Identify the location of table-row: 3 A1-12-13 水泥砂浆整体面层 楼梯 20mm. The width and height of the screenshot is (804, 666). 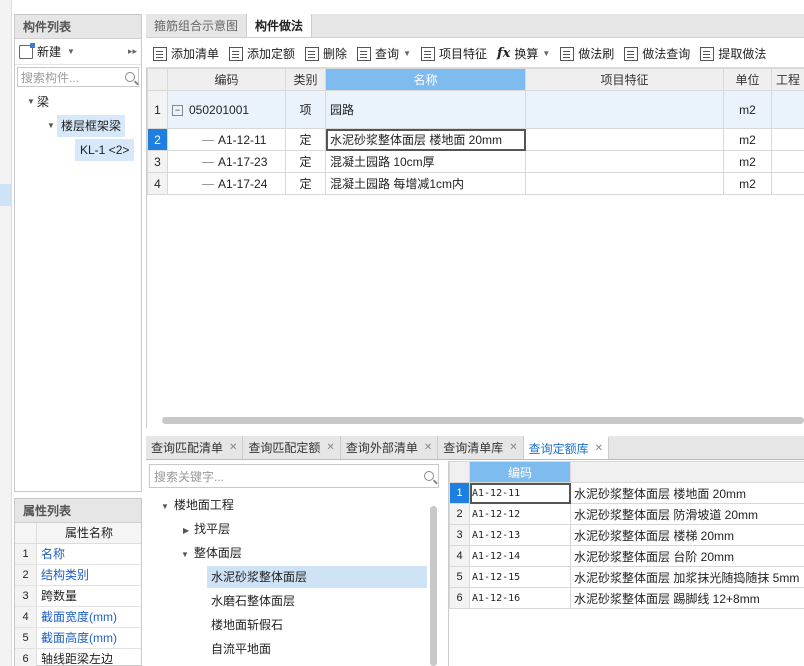
(626, 535).